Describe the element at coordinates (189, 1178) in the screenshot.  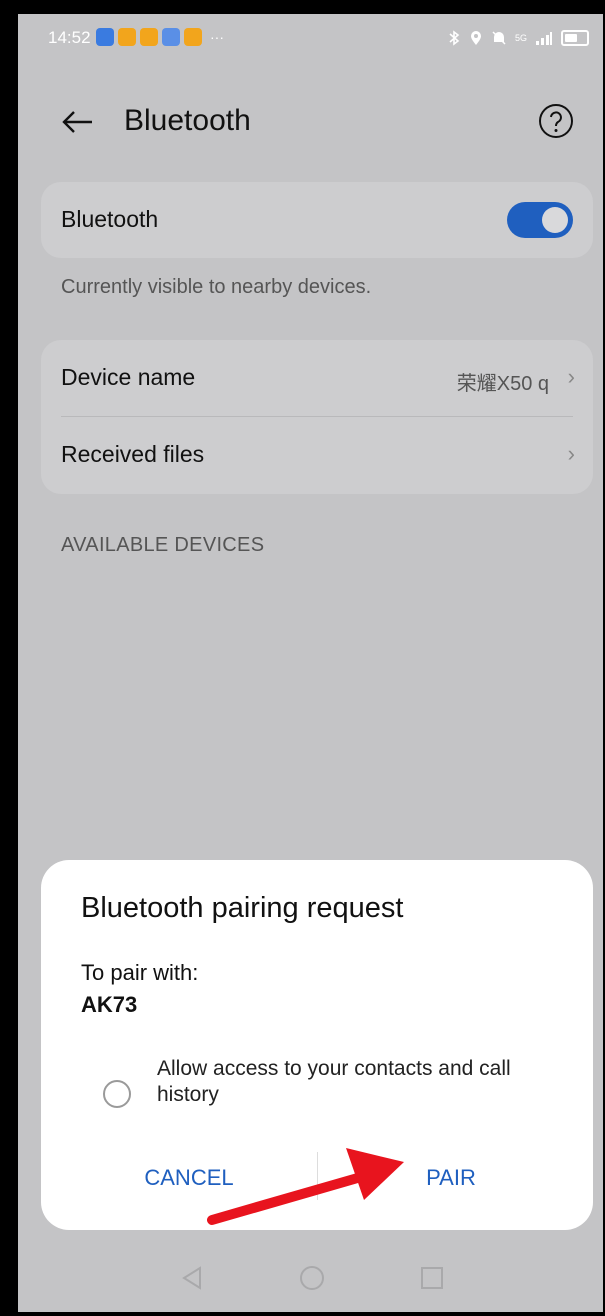
I see `cancel-button: CANCEL` at that location.